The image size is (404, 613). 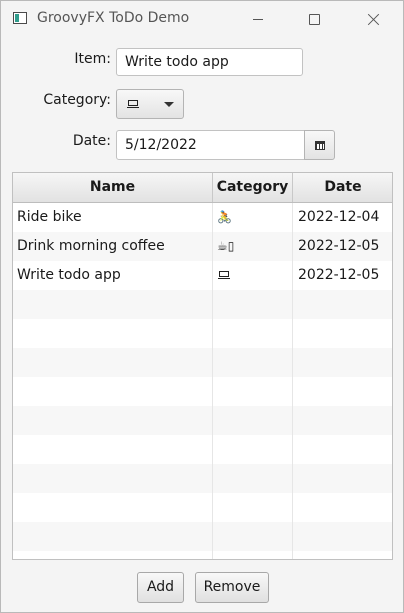 I want to click on close-button, so click(x=373, y=19).